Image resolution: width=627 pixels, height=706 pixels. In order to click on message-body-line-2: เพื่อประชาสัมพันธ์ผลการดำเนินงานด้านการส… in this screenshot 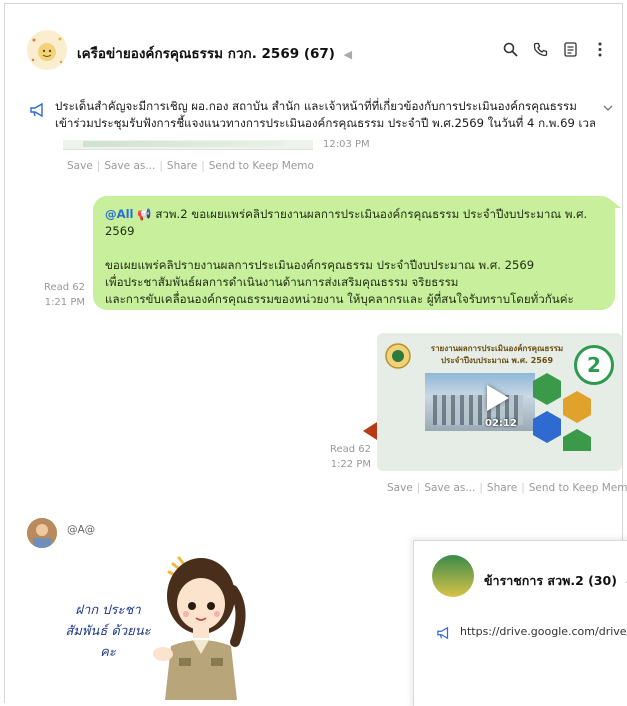, I will do `click(282, 282)`.